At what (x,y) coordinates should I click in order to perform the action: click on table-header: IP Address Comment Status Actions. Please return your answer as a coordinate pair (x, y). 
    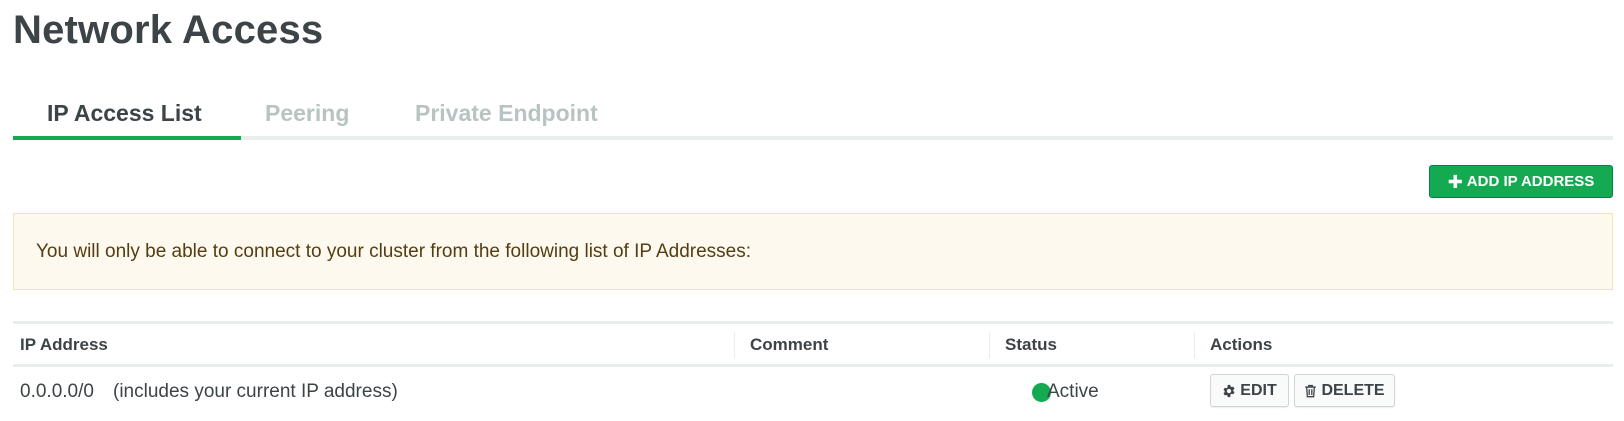
    Looking at the image, I should click on (813, 345).